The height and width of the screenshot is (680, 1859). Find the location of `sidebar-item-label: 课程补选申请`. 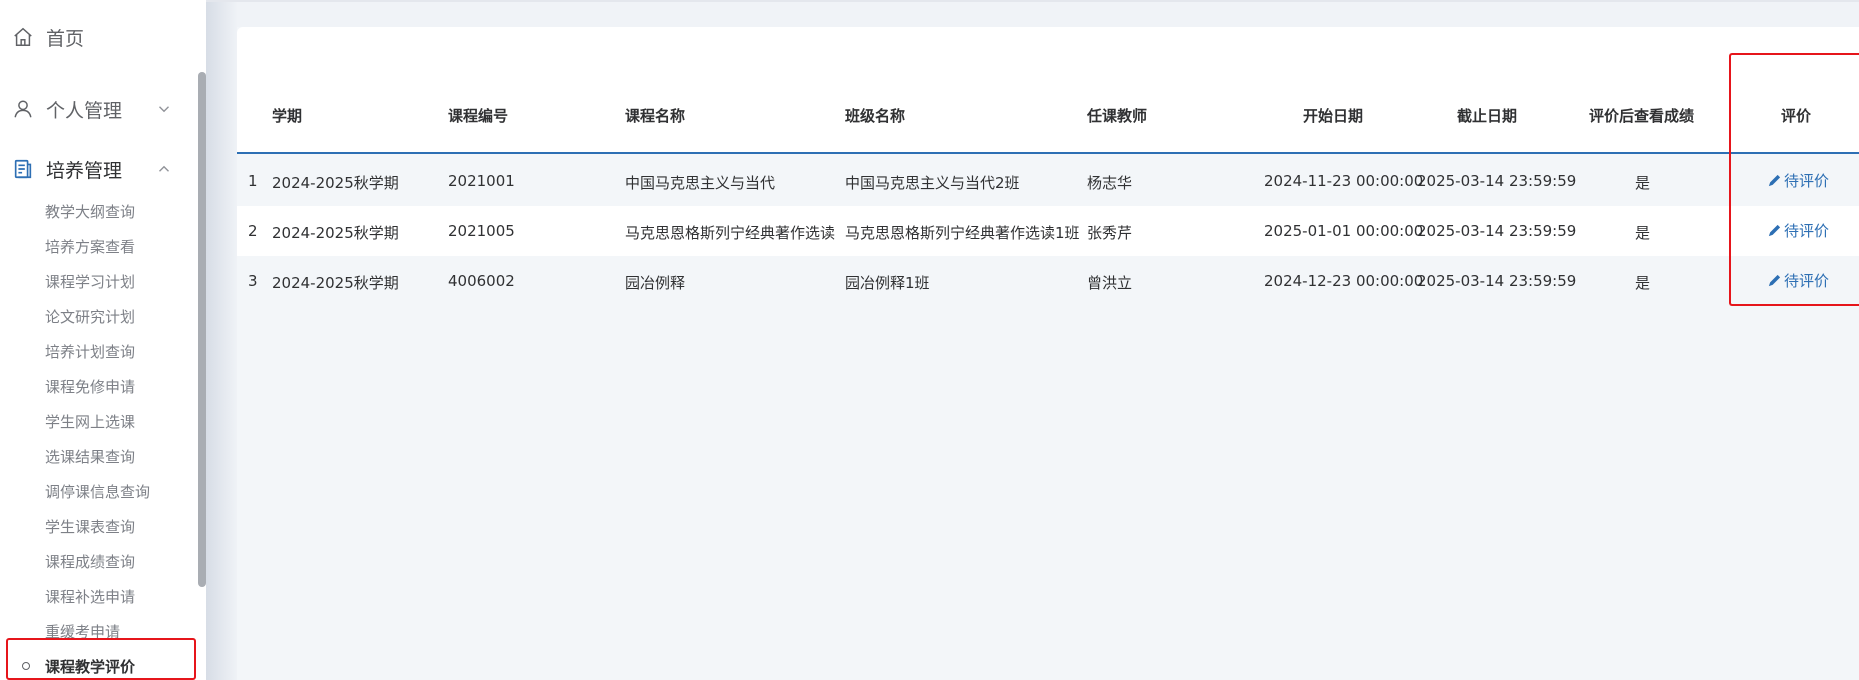

sidebar-item-label: 课程补选申请 is located at coordinates (90, 597).